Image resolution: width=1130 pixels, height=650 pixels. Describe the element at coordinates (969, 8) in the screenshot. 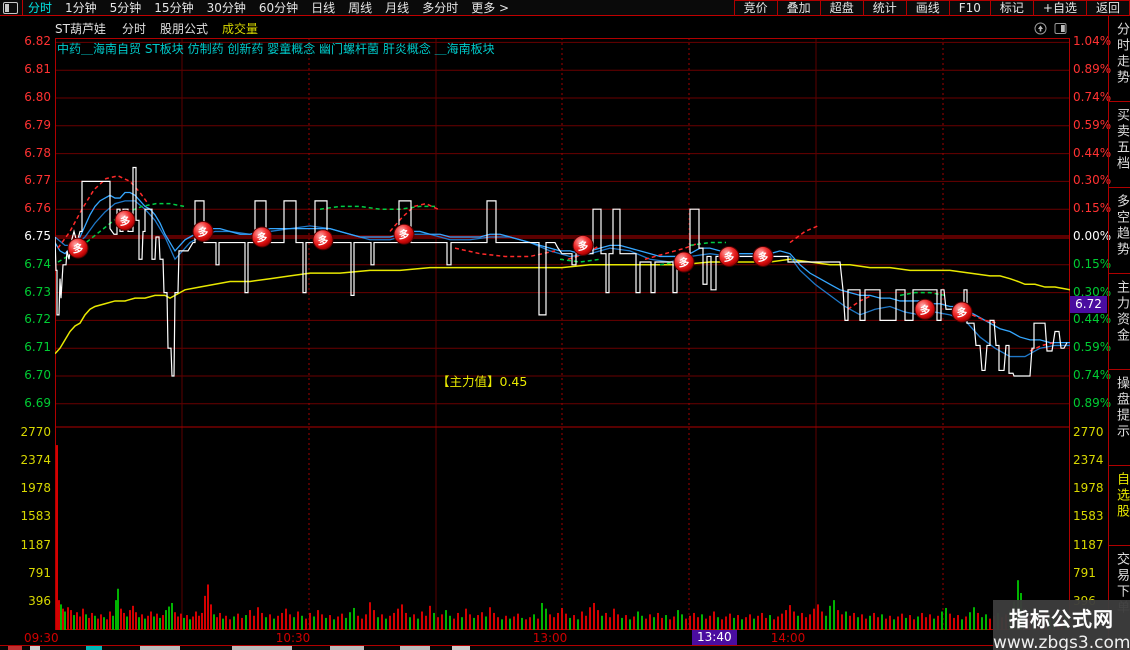

I see `toolbar-button: F10` at that location.